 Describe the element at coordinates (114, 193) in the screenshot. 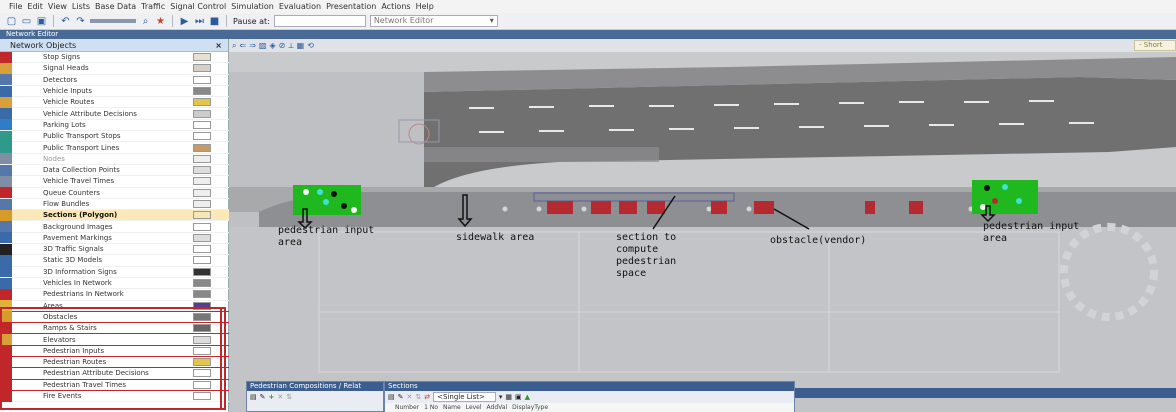

I see `network-object-item: Queue Counters` at that location.